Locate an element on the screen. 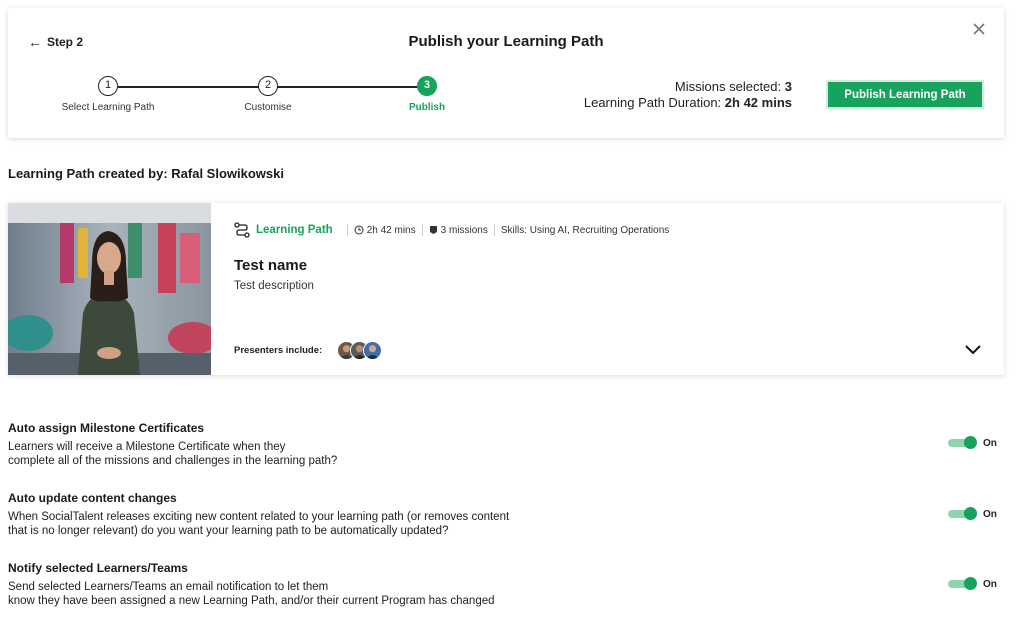  step-number: 2 is located at coordinates (268, 86).